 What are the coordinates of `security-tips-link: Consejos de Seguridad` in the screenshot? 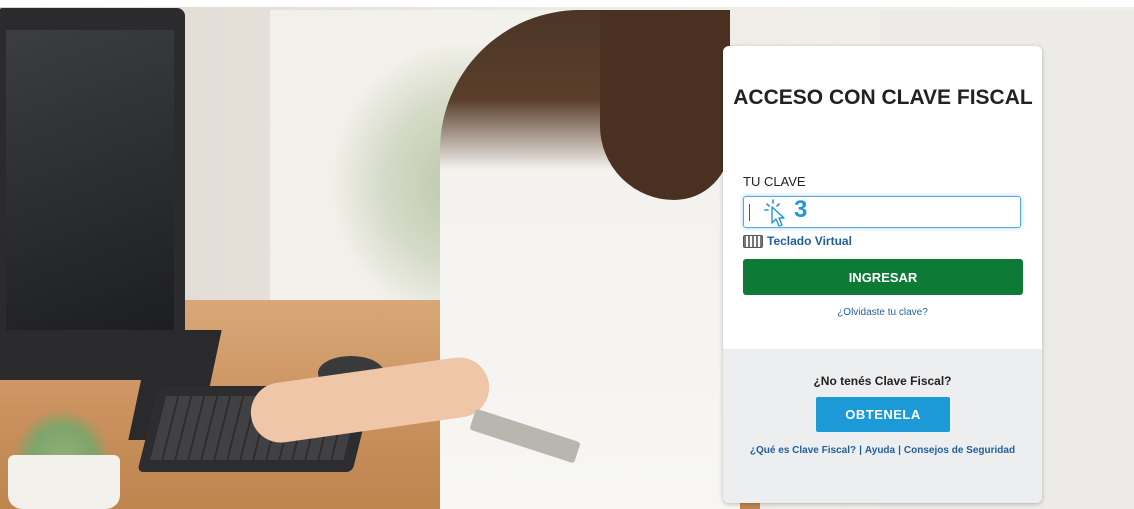 It's located at (959, 450).